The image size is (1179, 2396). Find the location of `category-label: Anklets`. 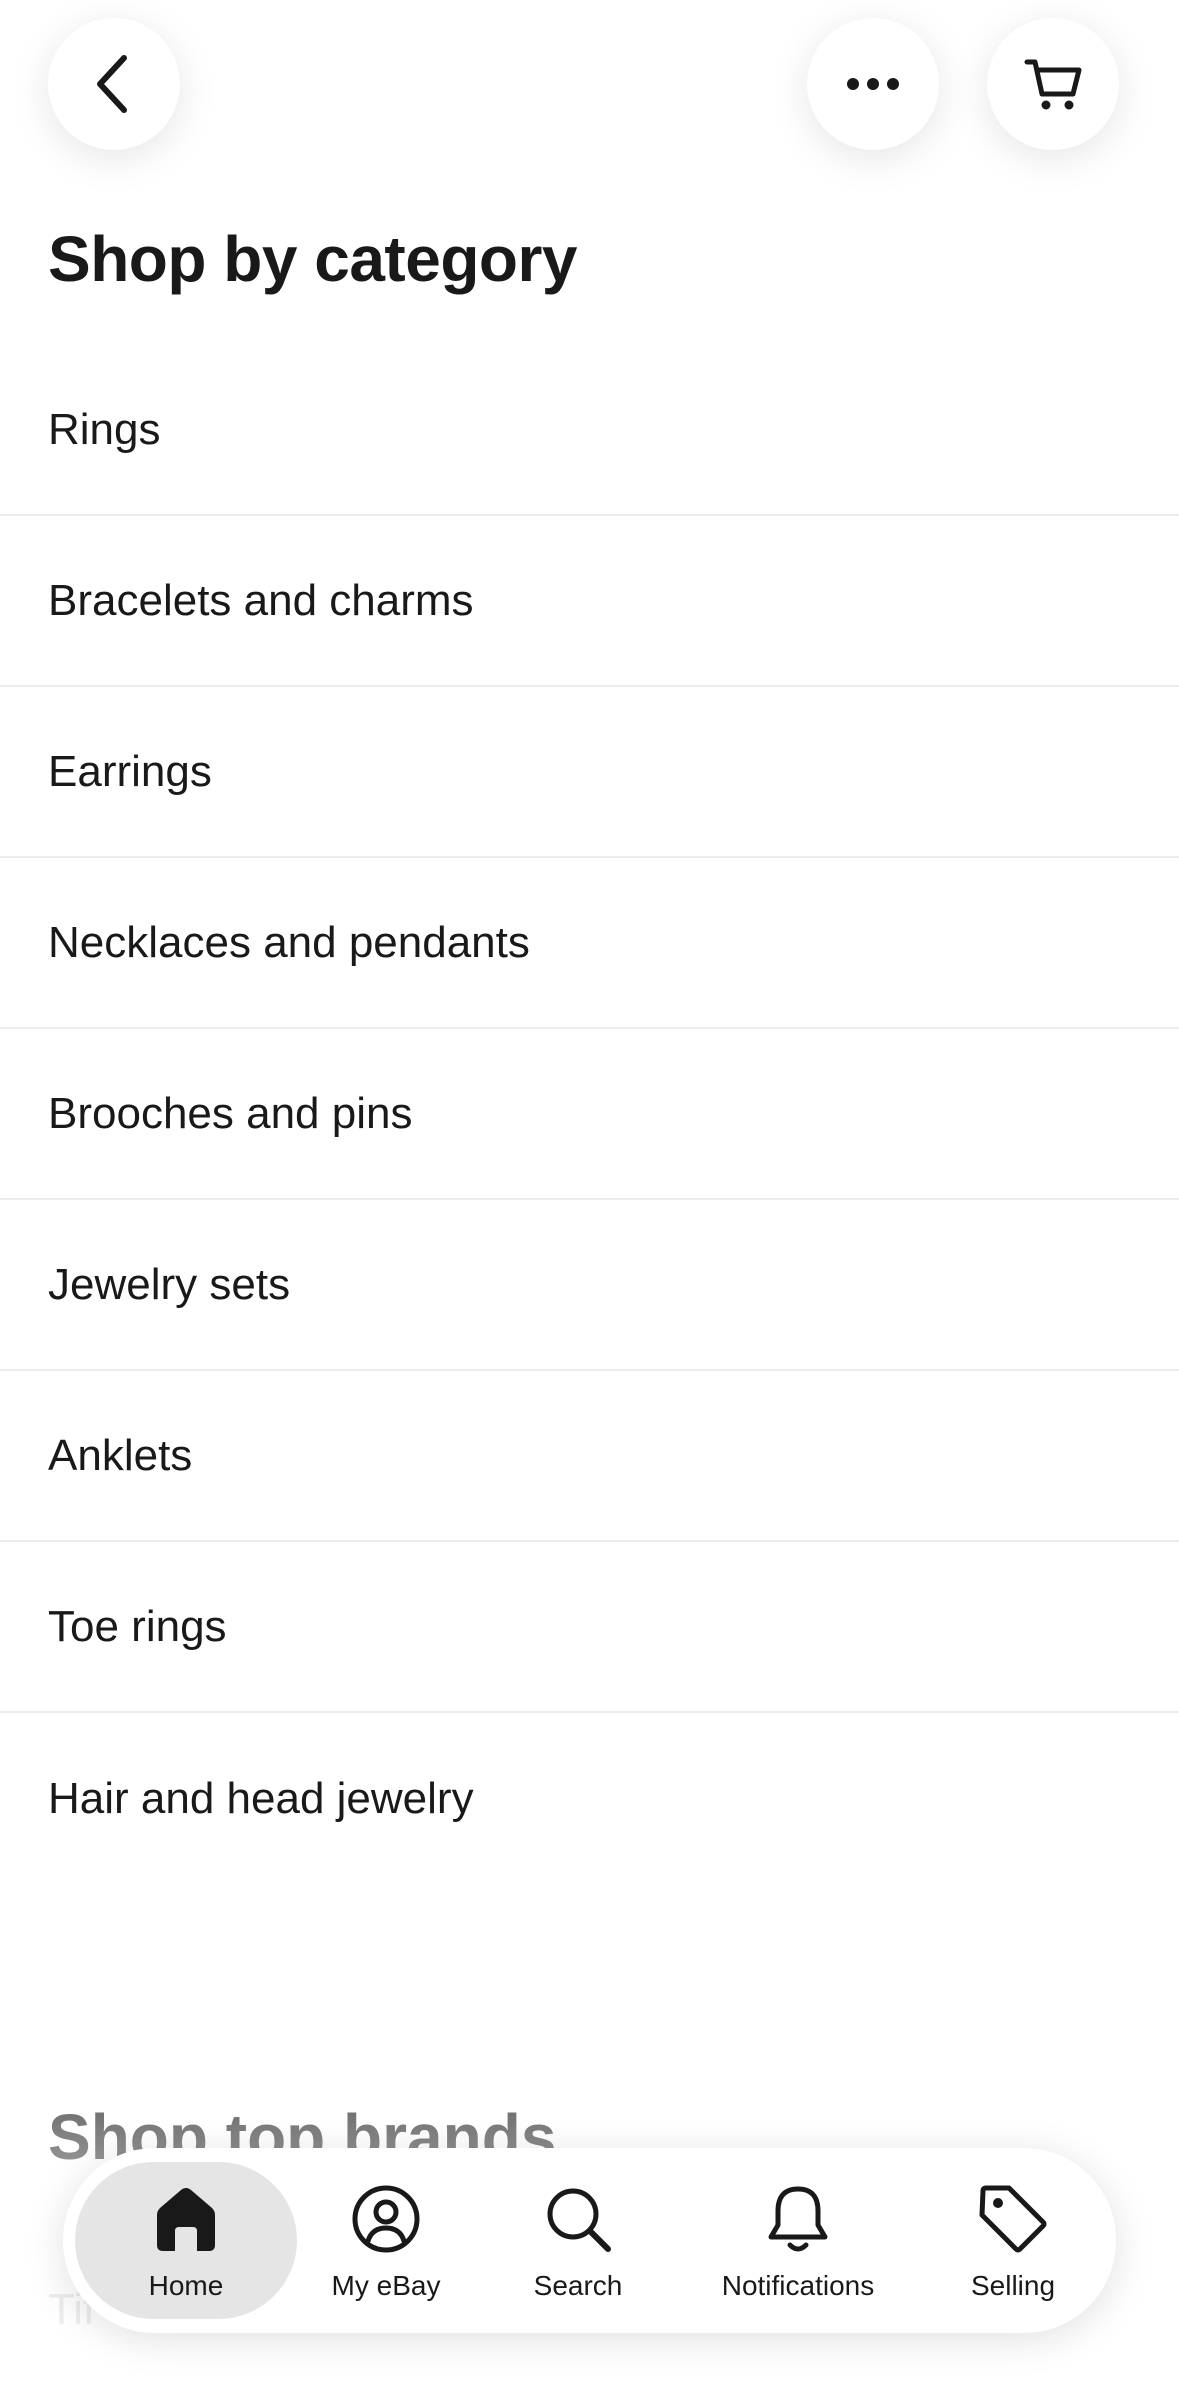

category-label: Anklets is located at coordinates (120, 1455).